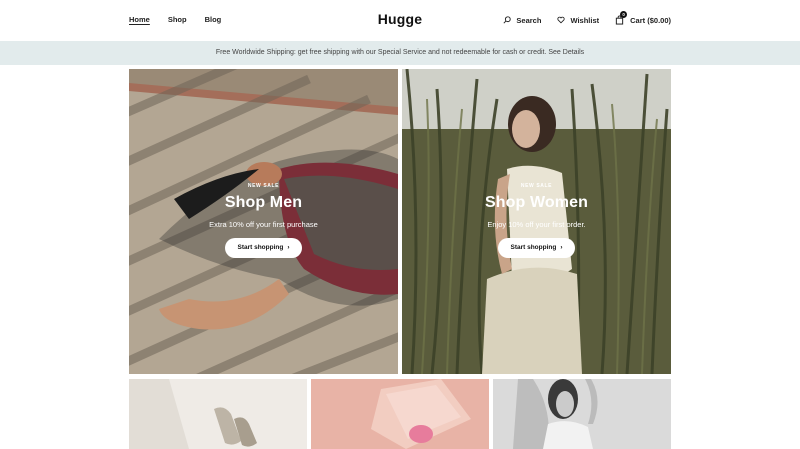 The image size is (800, 449). What do you see at coordinates (263, 202) in the screenshot?
I see `hero-men-title: Shop Men` at bounding box center [263, 202].